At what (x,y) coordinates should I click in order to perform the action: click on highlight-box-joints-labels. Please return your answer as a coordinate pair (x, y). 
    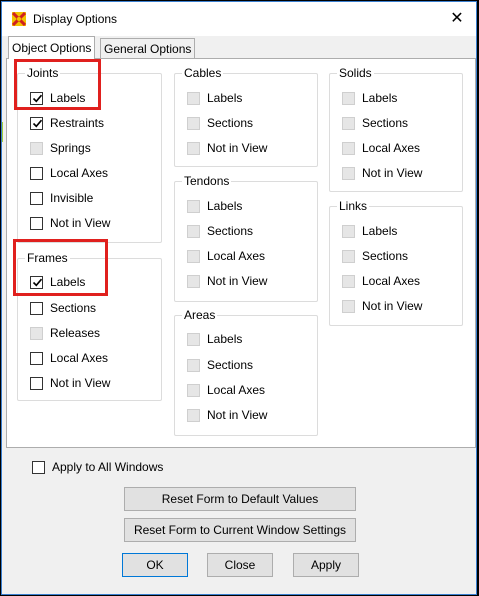
    Looking at the image, I should click on (57, 84).